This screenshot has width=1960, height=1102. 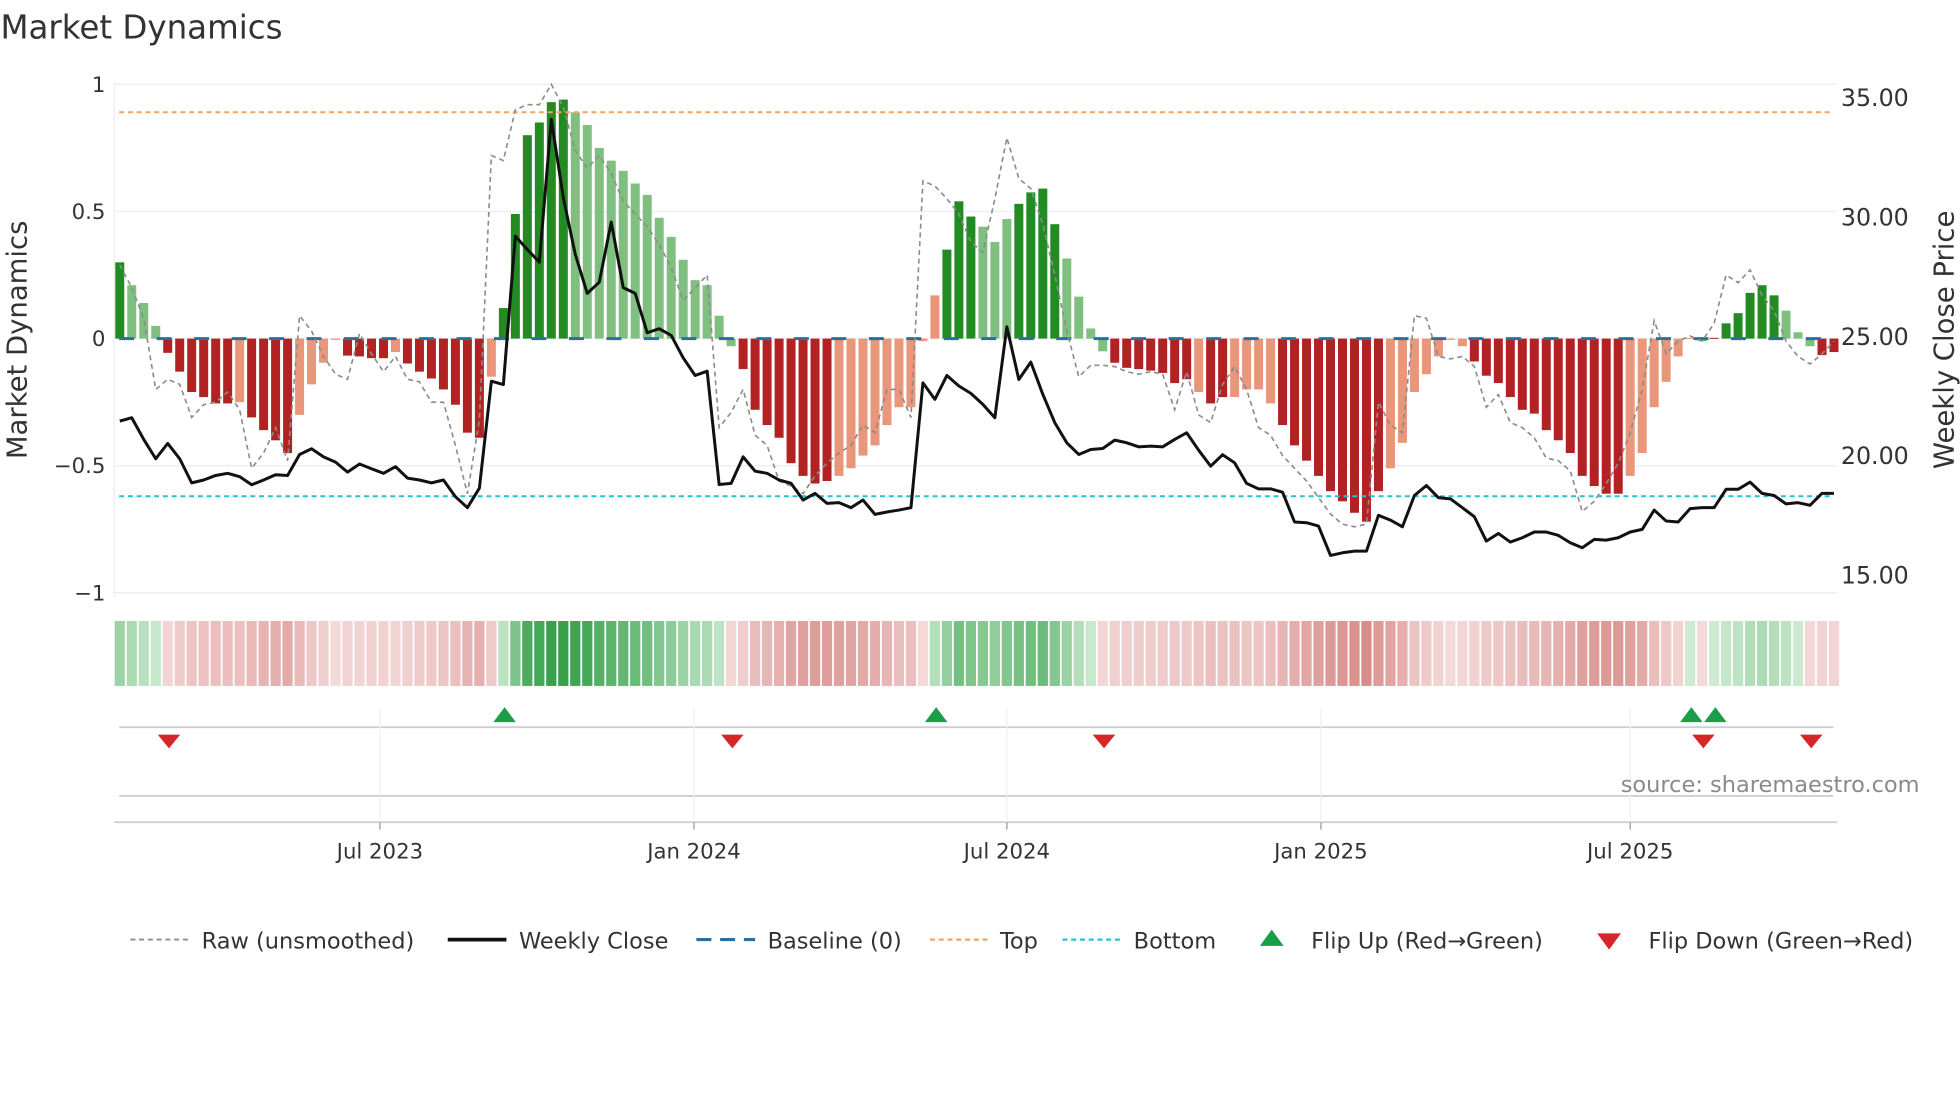 I want to click on x-tick-label: Jul 2025, so click(x=1629, y=851).